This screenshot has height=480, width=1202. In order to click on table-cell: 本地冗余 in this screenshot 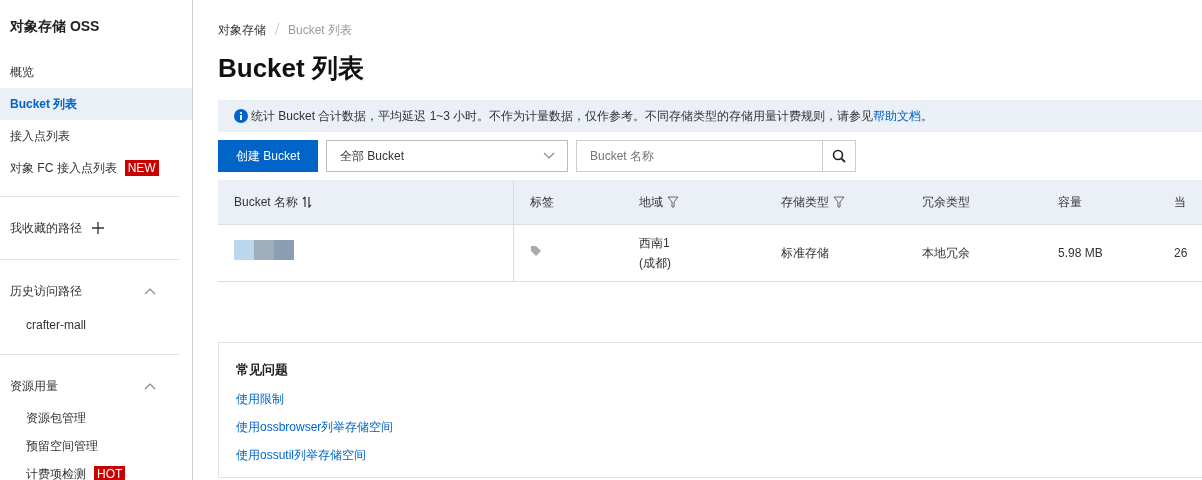, I will do `click(974, 253)`.